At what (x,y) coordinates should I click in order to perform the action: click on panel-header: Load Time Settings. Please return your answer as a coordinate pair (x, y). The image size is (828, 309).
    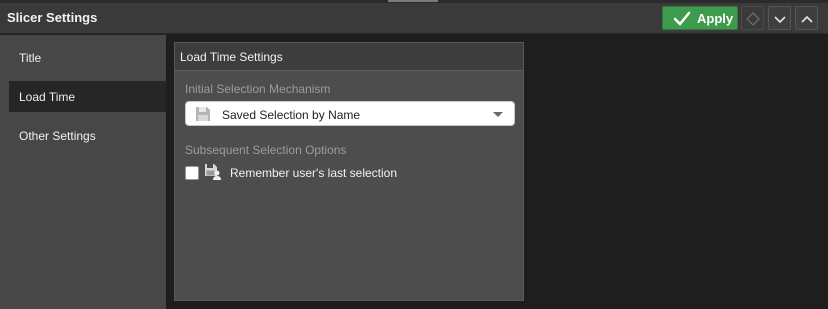
    Looking at the image, I should click on (349, 57).